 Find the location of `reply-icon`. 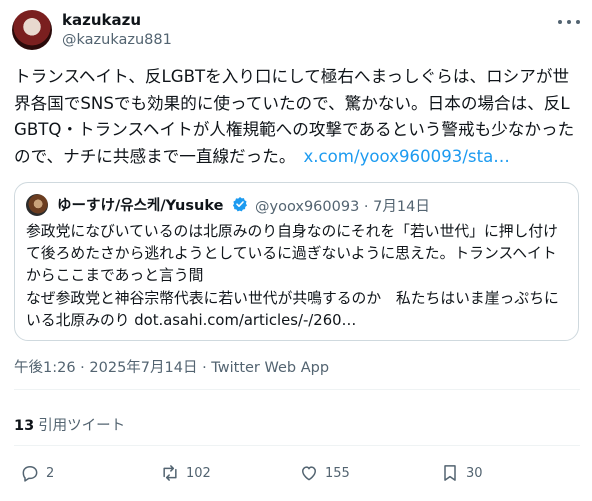

reply-icon is located at coordinates (30, 474).